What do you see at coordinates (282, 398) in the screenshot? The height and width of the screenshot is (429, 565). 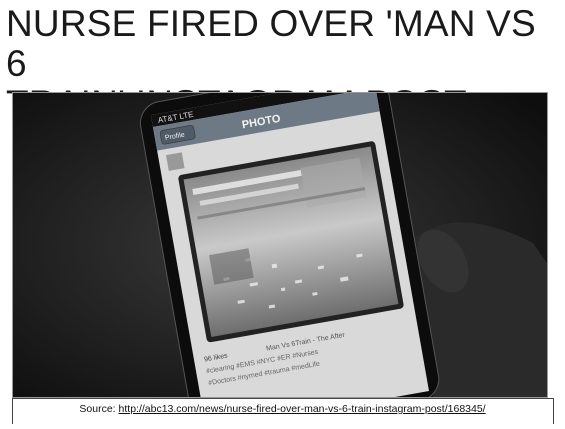 I see `footer-divider` at bounding box center [282, 398].